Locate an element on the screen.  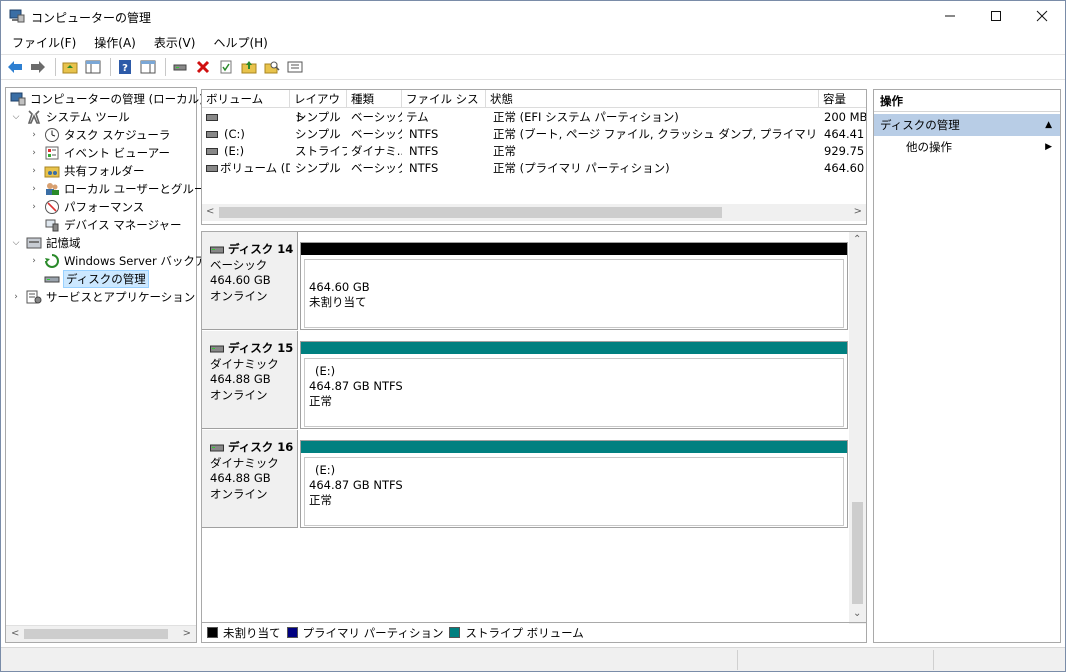
action-section-disk-management: ディスクの管理 ▲ is located at coordinates (967, 125).